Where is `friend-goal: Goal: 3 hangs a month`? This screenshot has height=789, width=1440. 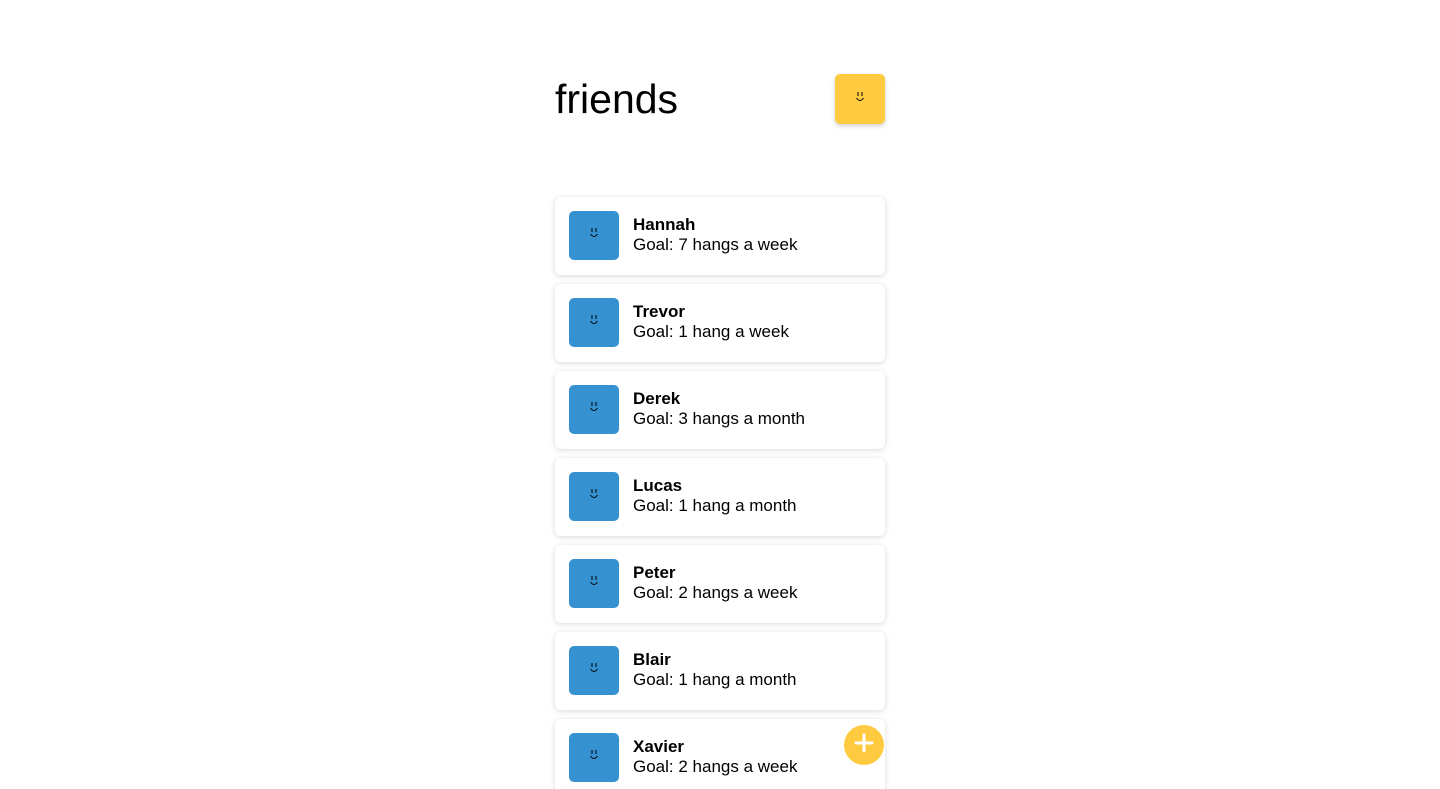
friend-goal: Goal: 3 hangs a month is located at coordinates (719, 418).